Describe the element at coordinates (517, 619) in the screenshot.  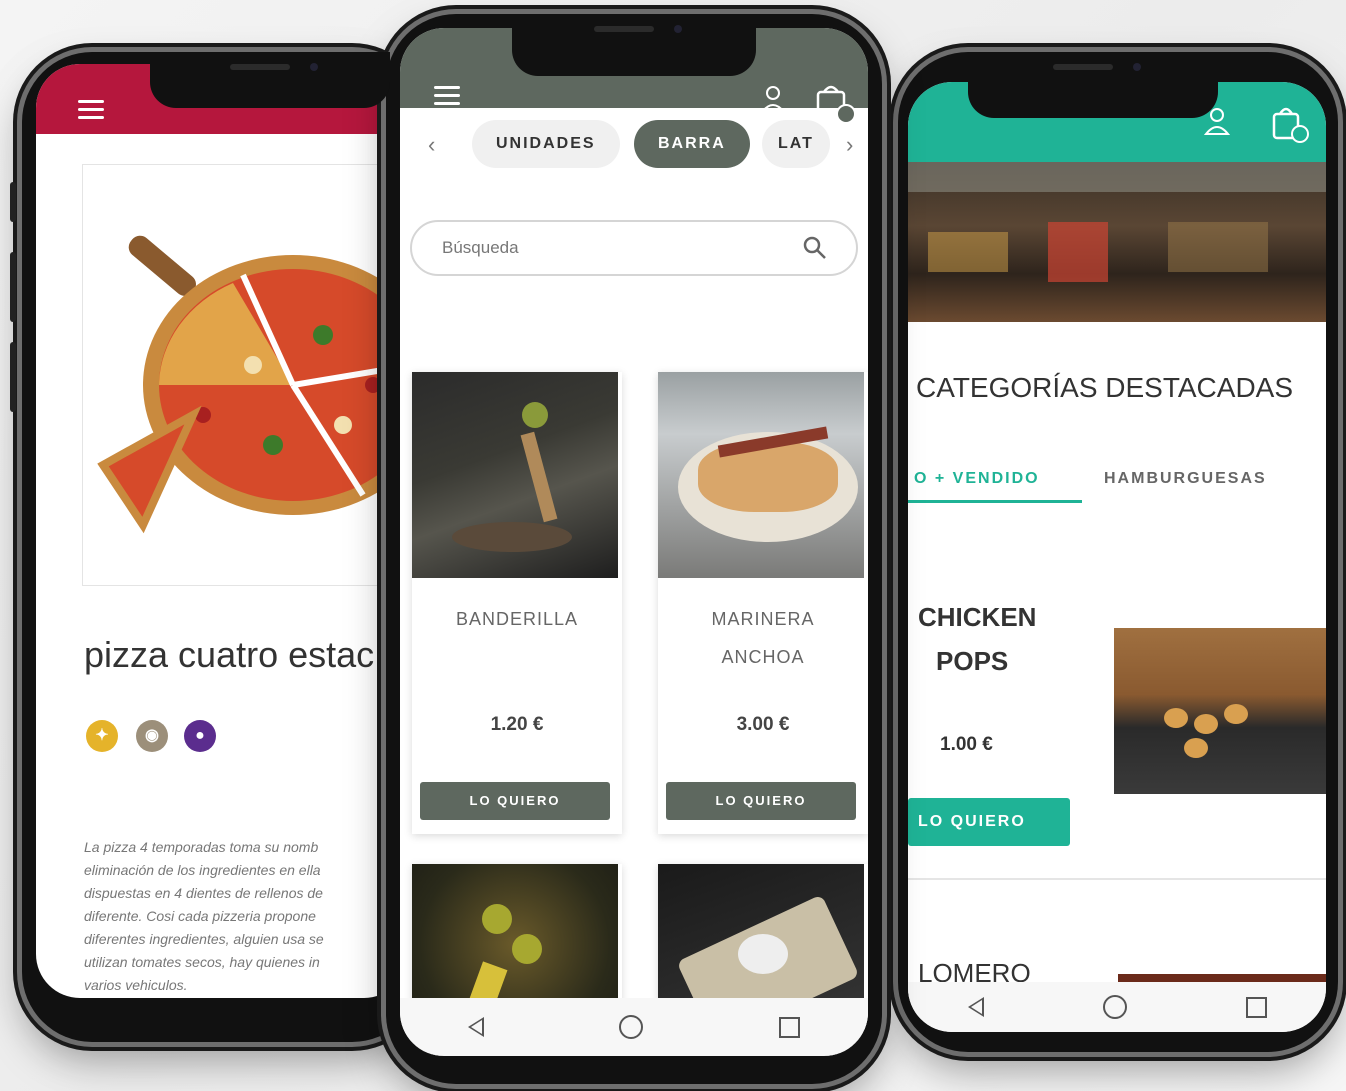
I see `product-name: BANDERILLA` at that location.